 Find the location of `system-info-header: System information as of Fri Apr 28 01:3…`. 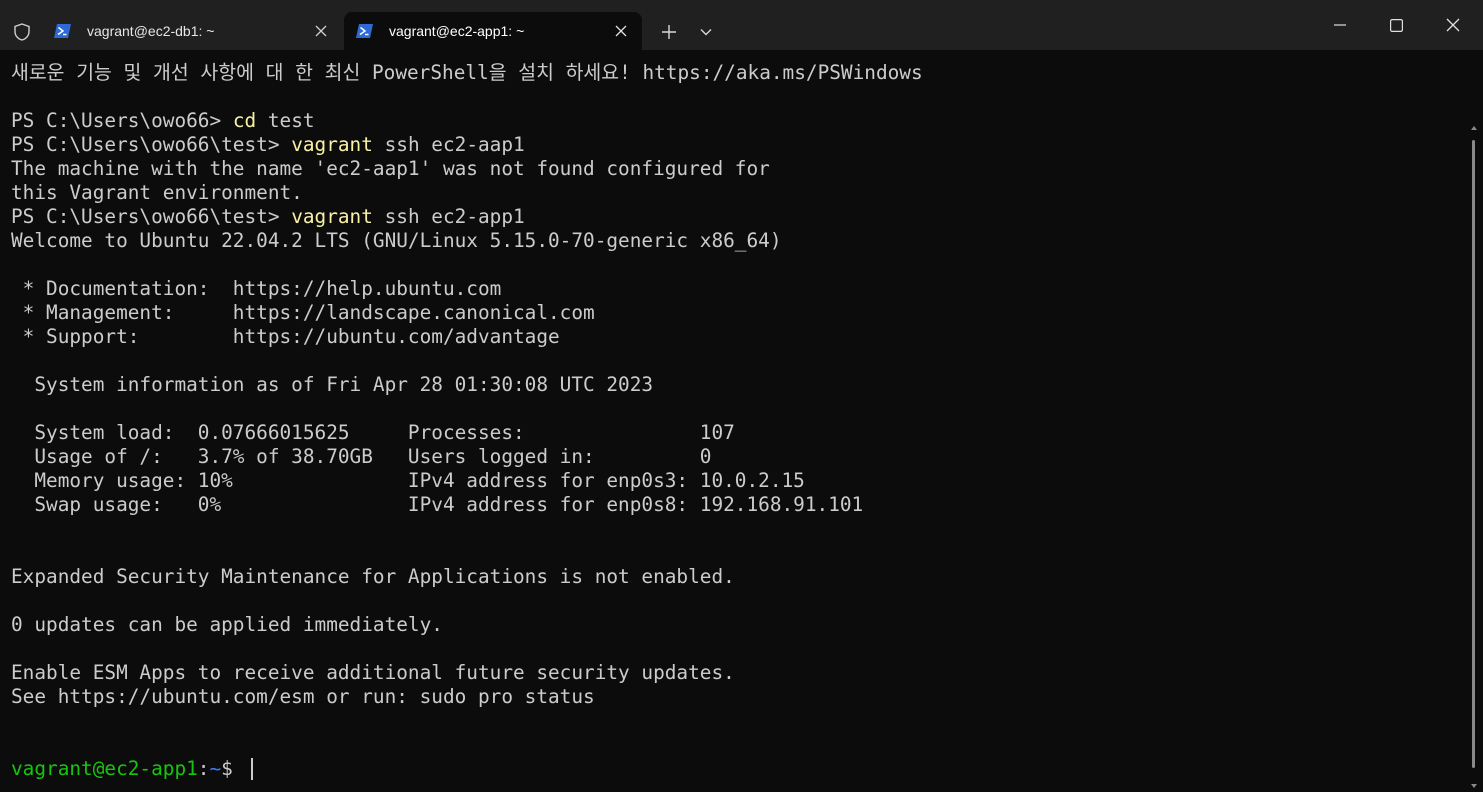

system-info-header: System information as of Fri Apr 28 01:3… is located at coordinates (332, 384).